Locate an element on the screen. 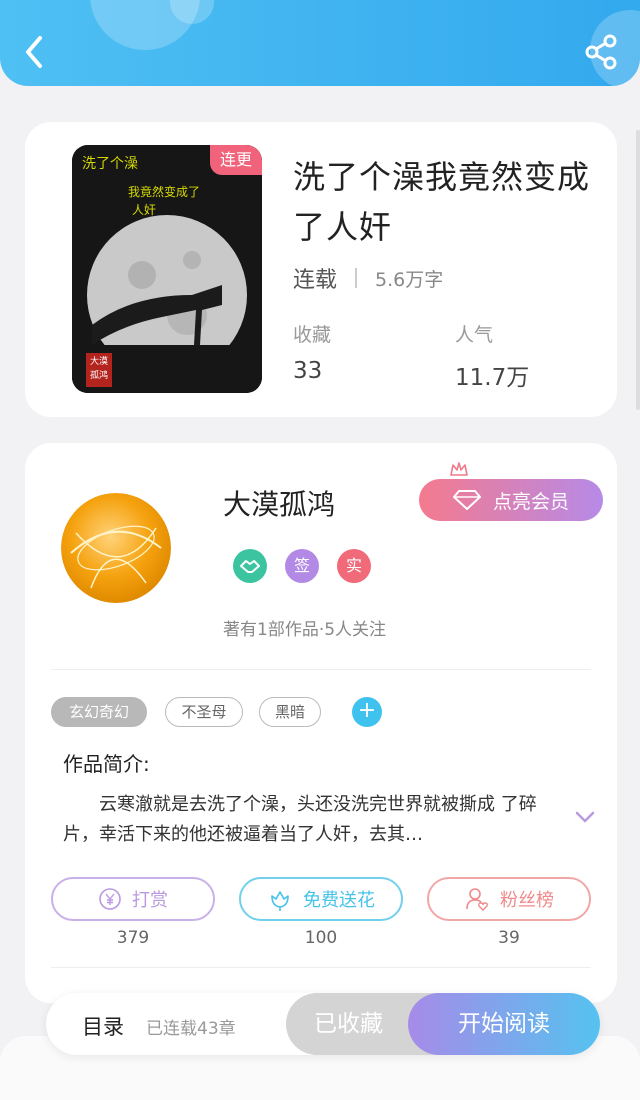 The image size is (640, 1100). avatar is located at coordinates (116, 548).